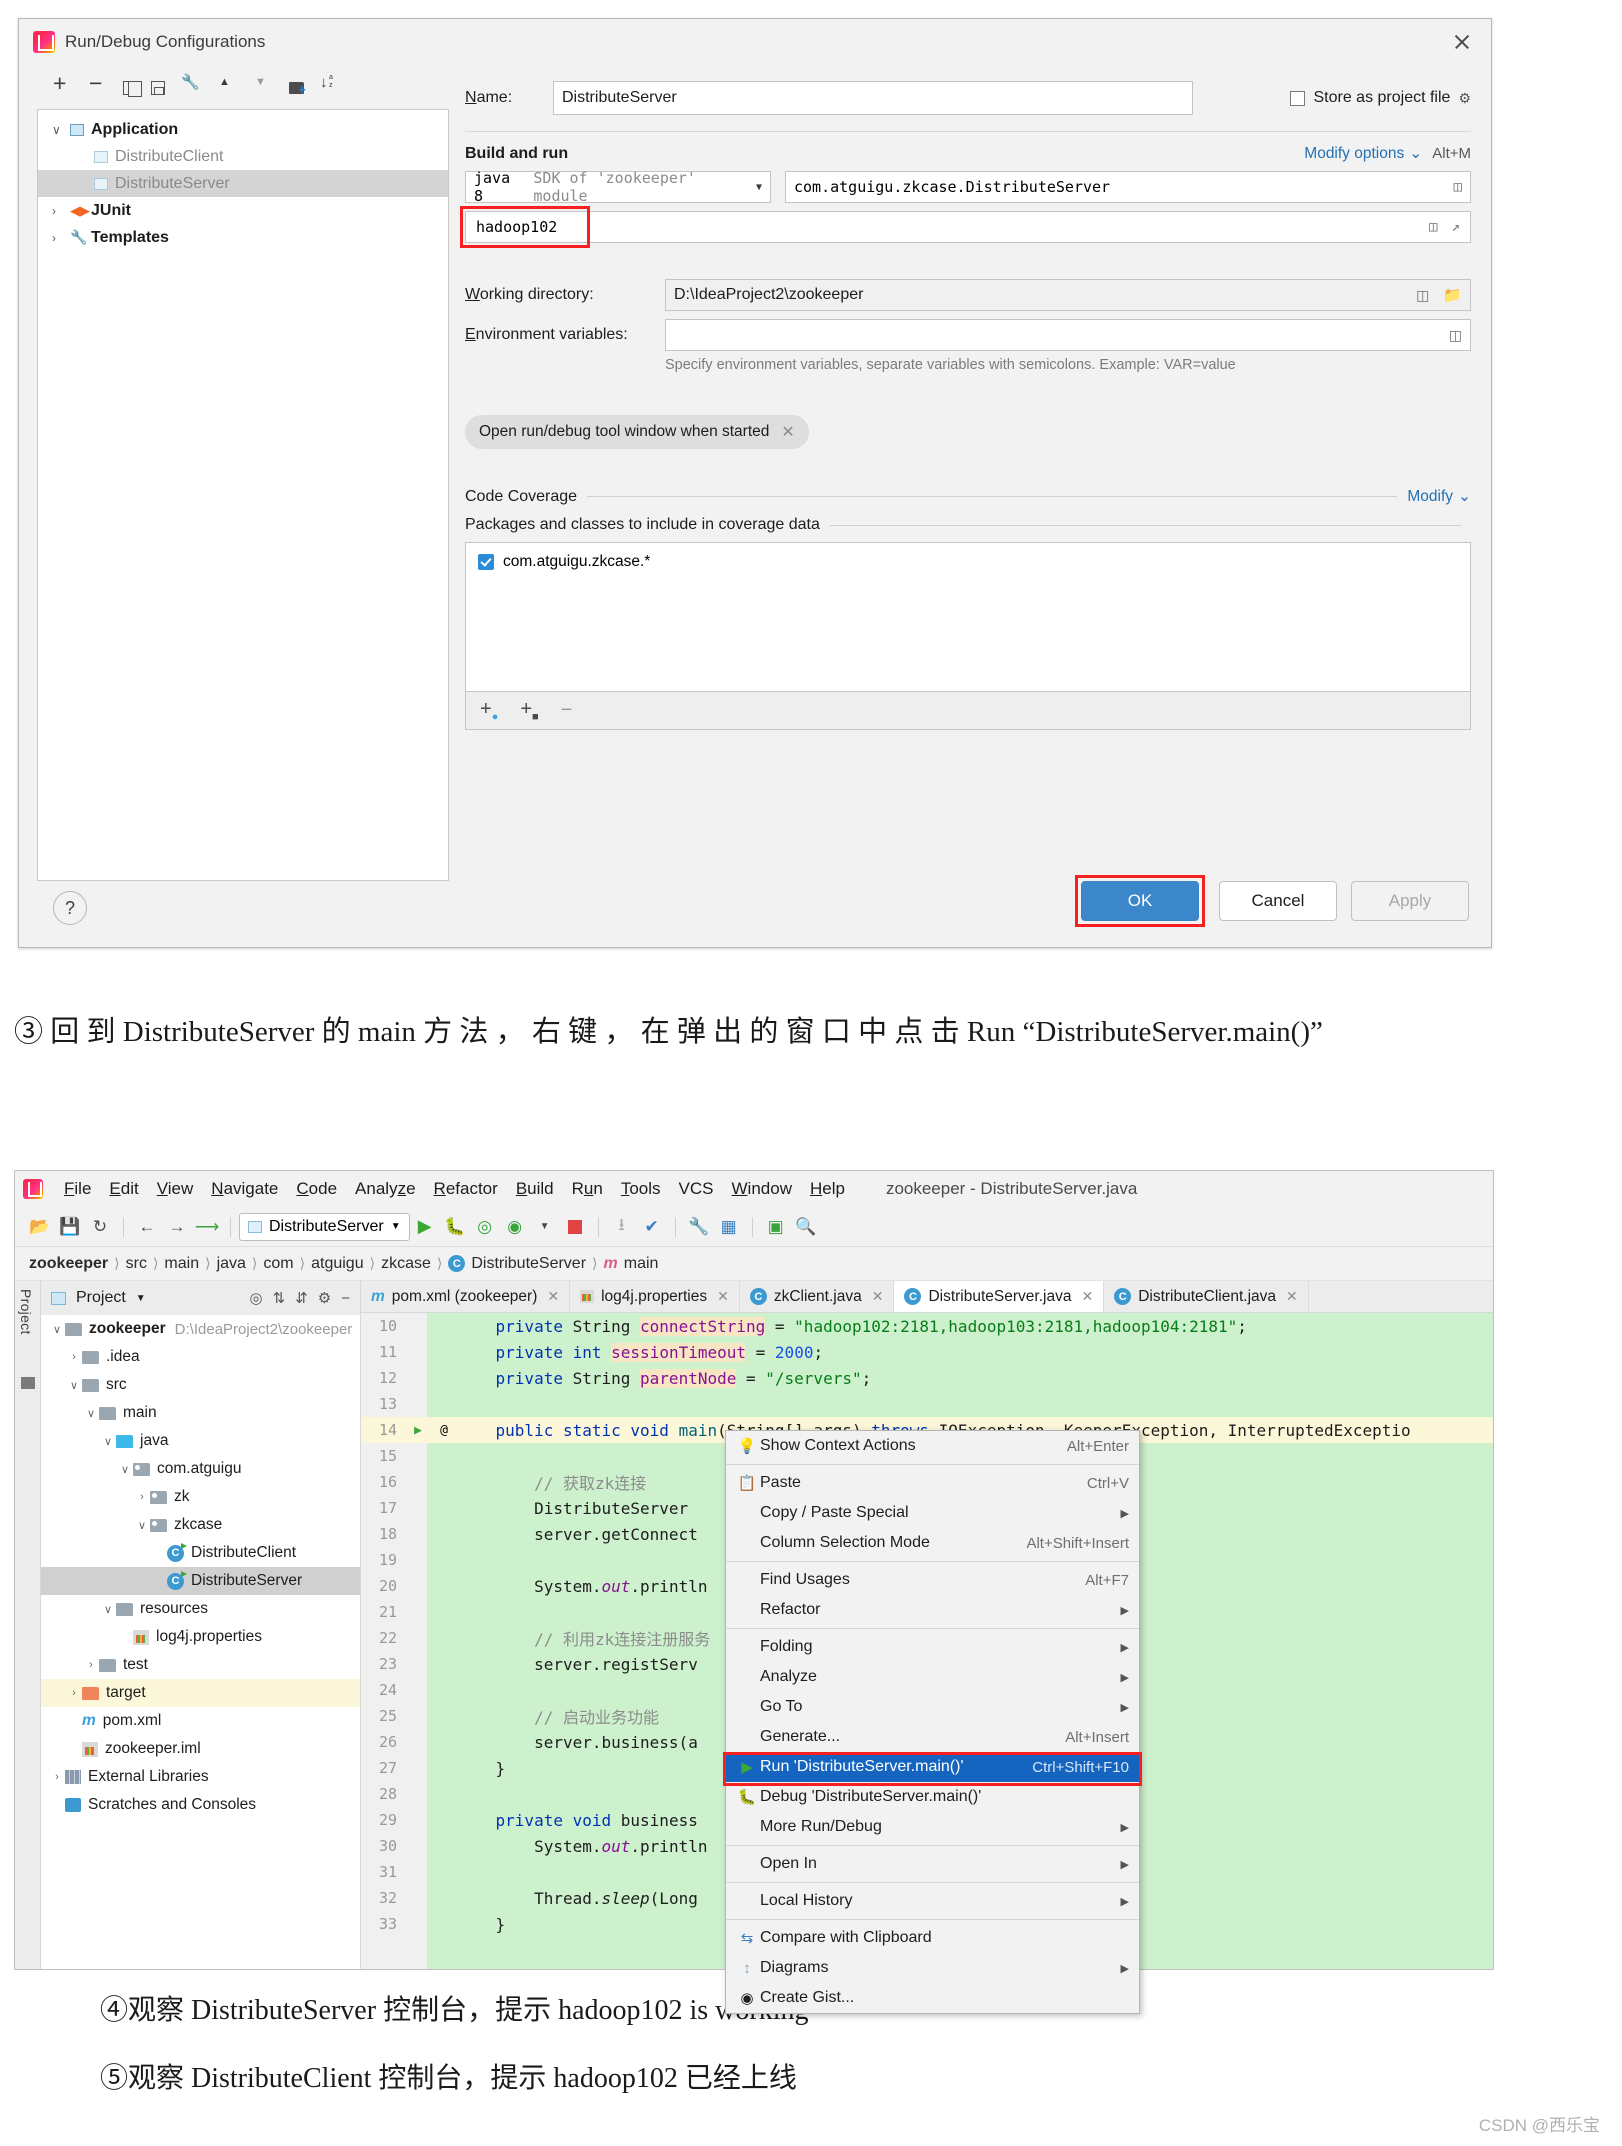 The height and width of the screenshot is (2146, 1622). I want to click on project-tree-row: ∨ src, so click(200, 1385).